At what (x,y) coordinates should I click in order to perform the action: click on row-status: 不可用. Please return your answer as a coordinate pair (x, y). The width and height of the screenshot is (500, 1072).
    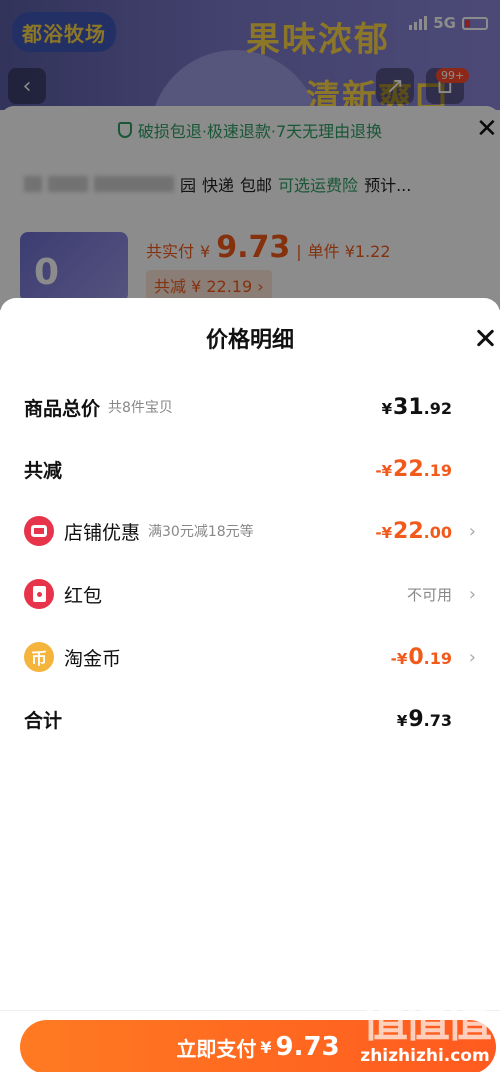
    Looking at the image, I should click on (429, 594).